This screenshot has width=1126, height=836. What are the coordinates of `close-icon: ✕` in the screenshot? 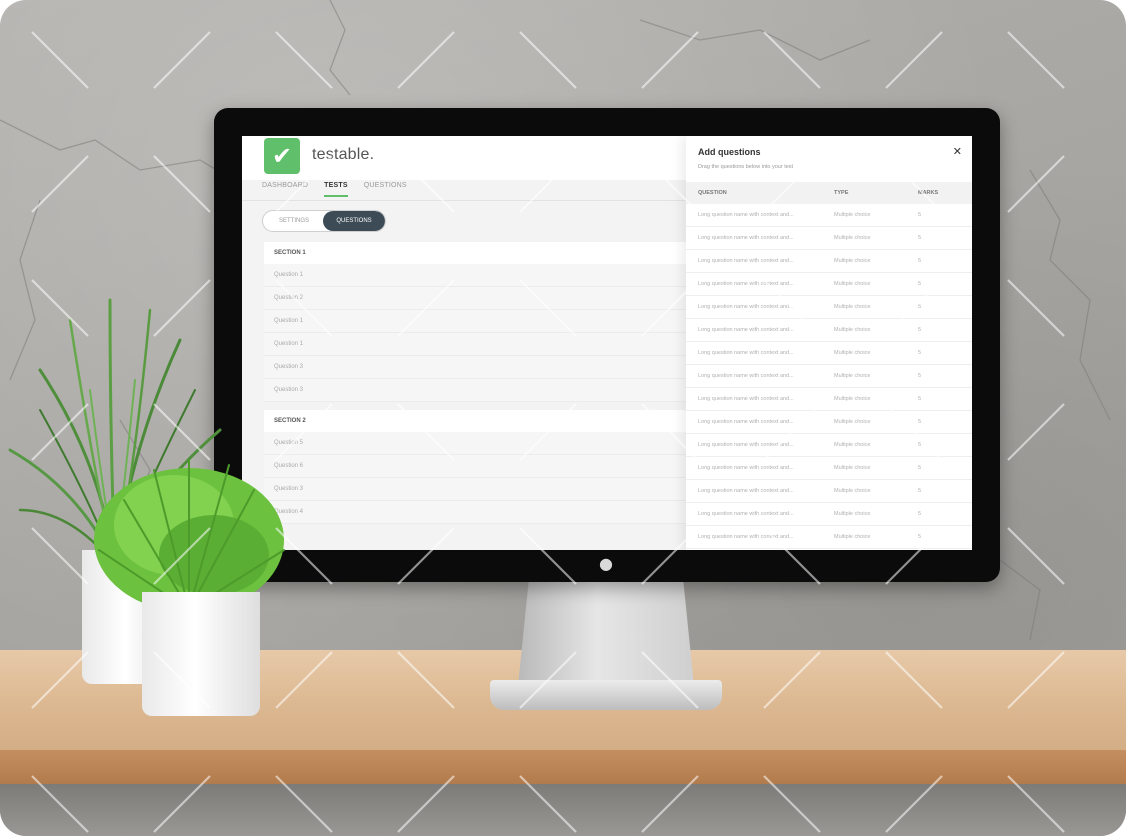 It's located at (957, 151).